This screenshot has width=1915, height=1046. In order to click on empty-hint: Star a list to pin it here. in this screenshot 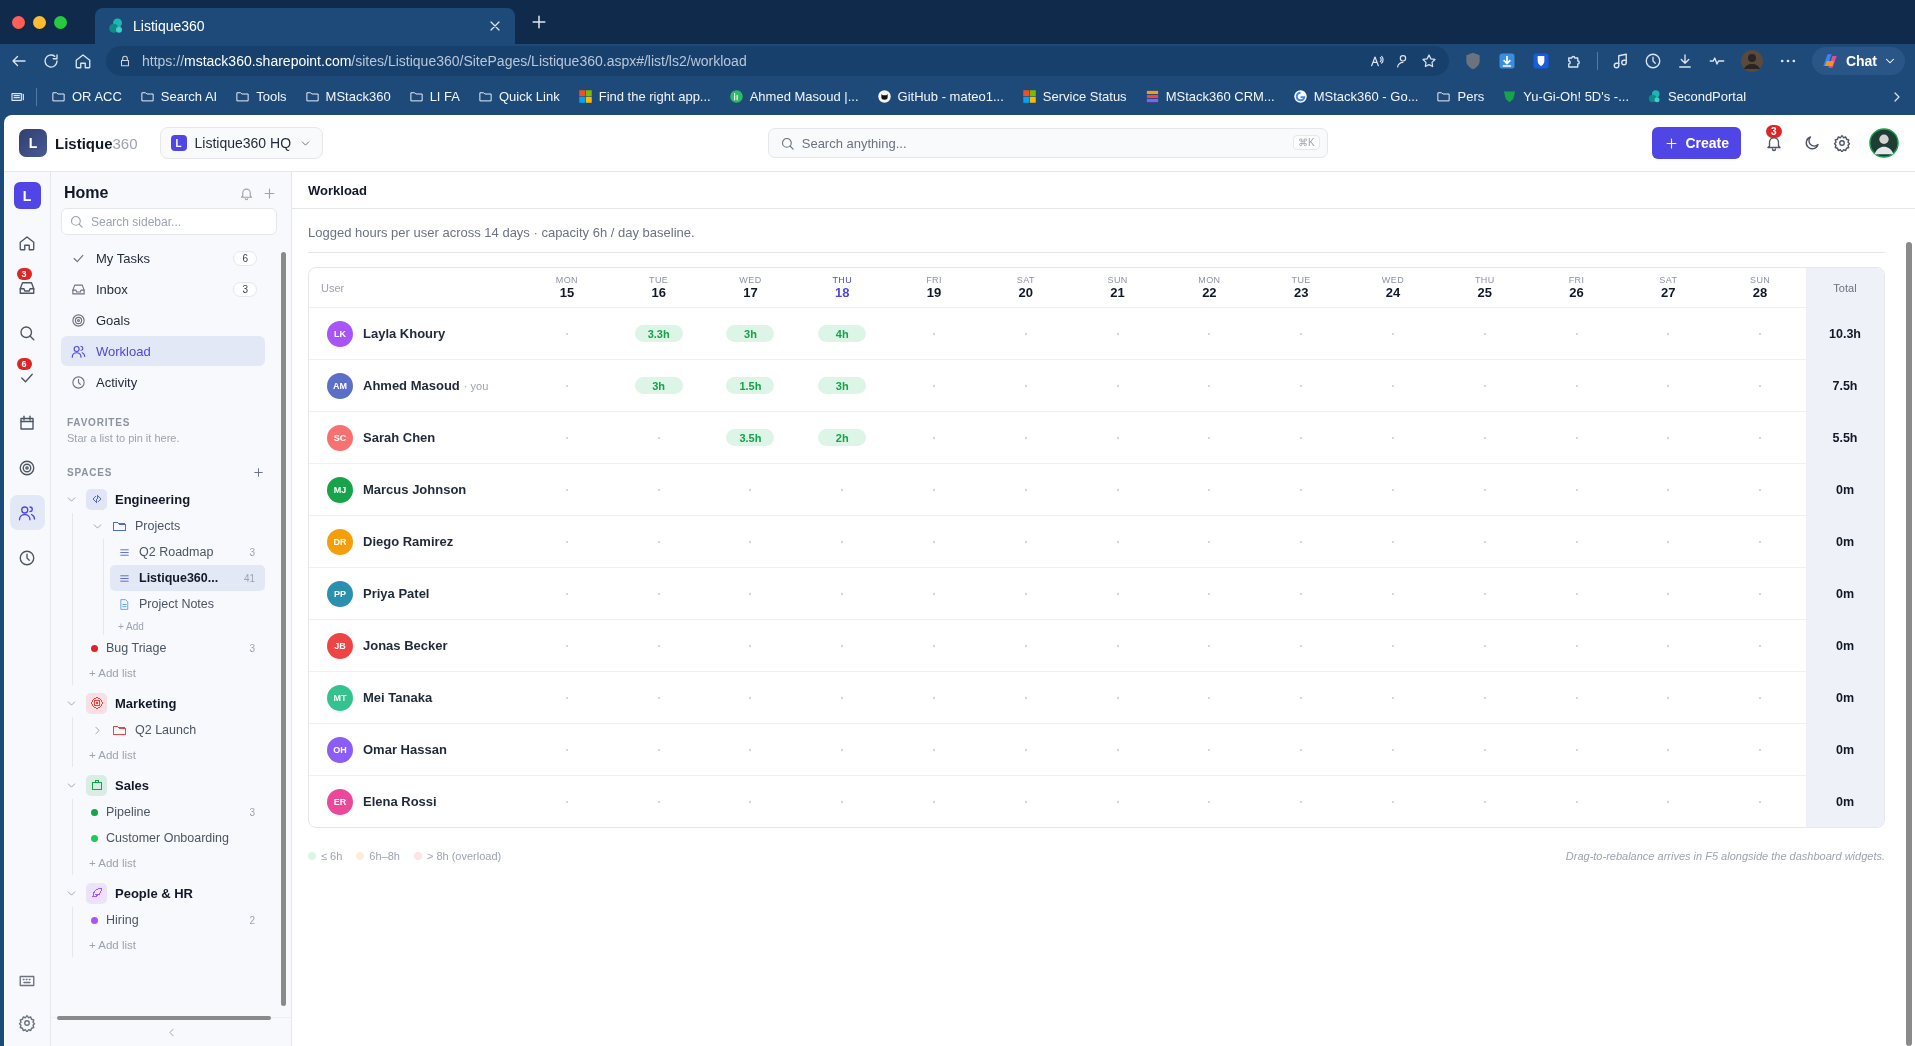, I will do `click(124, 438)`.